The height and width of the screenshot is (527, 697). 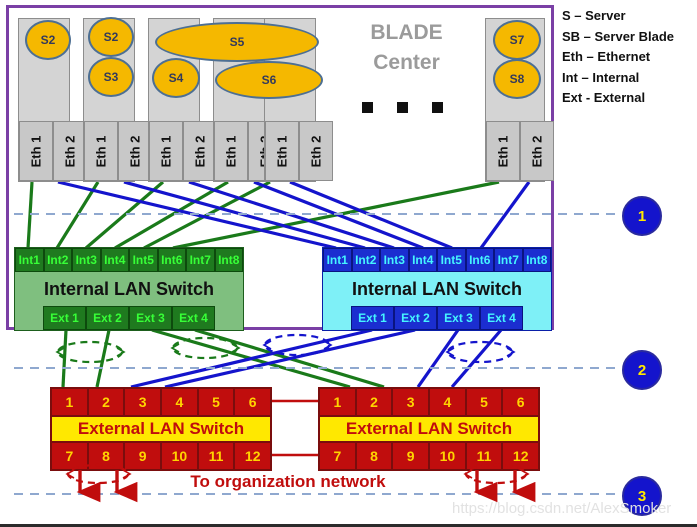 I want to click on org-network-label: To organization network, so click(x=288, y=481).